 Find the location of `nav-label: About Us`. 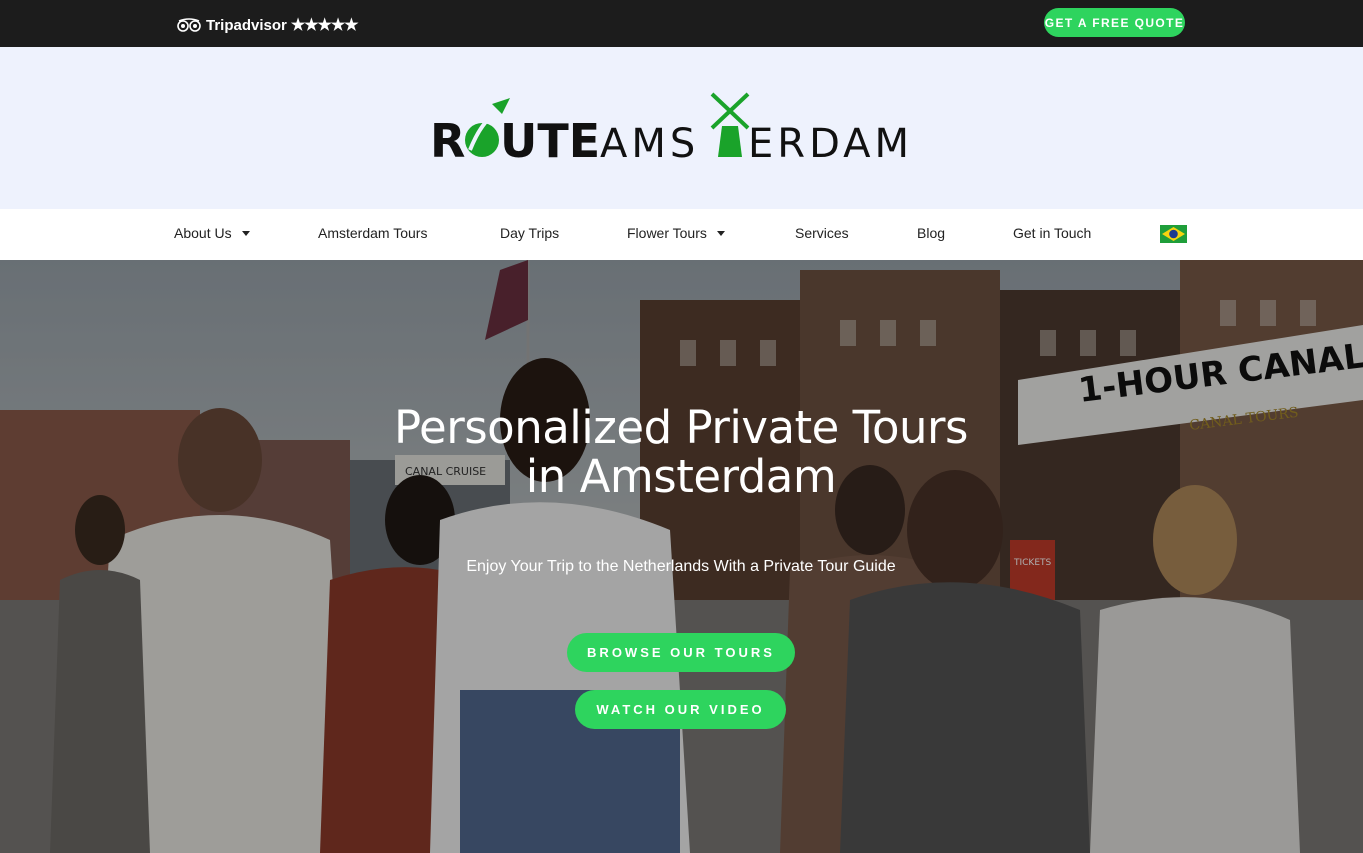

nav-label: About Us is located at coordinates (203, 233).